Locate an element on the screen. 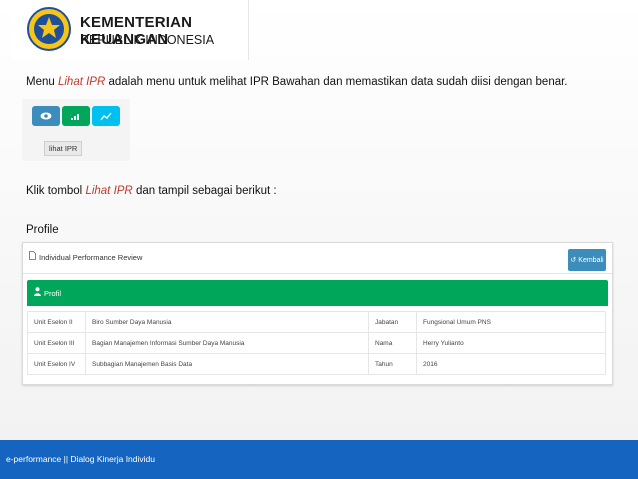 This screenshot has width=638, height=479. ministry-logo: KEMENTERIAN KEUANGAN REPUBLIK INDONESIA is located at coordinates (130, 30).